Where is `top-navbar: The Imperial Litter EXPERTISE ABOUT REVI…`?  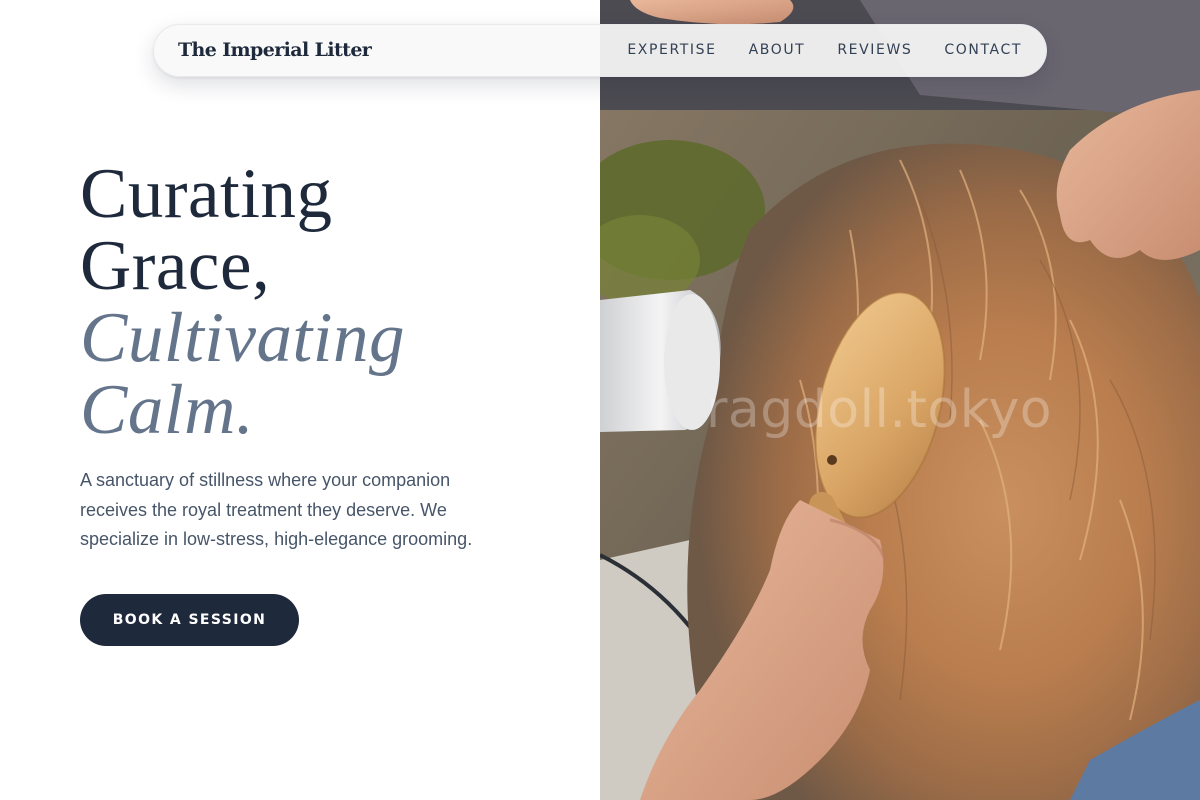 top-navbar: The Imperial Litter EXPERTISE ABOUT REVI… is located at coordinates (600, 50).